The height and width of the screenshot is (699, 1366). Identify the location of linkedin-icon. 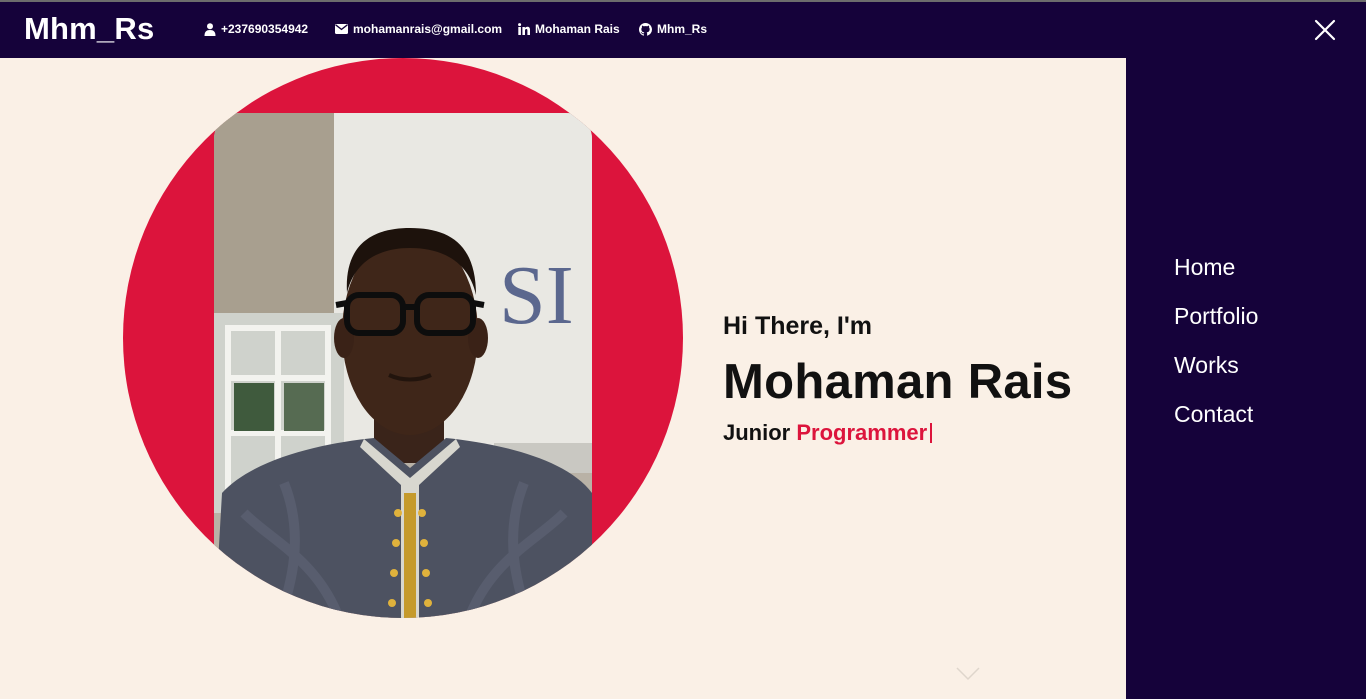
(524, 29).